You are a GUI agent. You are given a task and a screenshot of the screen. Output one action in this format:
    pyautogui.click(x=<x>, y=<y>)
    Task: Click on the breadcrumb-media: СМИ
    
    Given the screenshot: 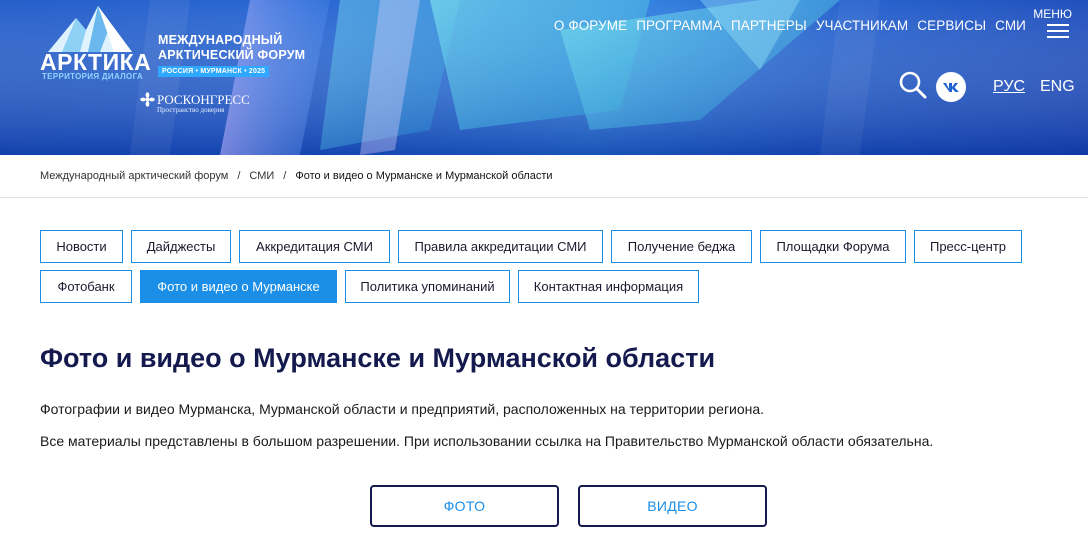 What is the action you would take?
    pyautogui.click(x=261, y=176)
    